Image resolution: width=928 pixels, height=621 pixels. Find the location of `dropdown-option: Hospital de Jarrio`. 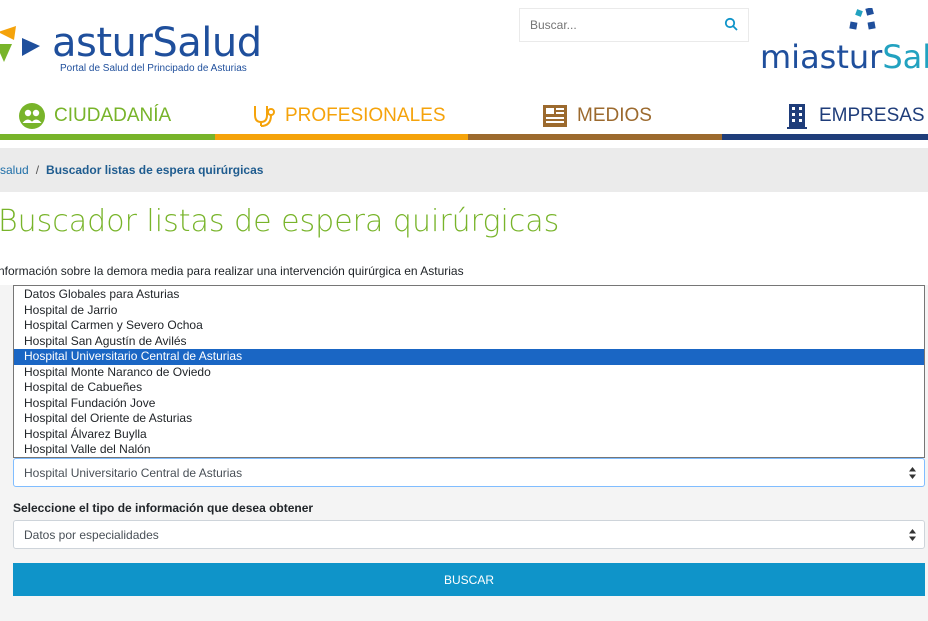

dropdown-option: Hospital de Jarrio is located at coordinates (469, 311).